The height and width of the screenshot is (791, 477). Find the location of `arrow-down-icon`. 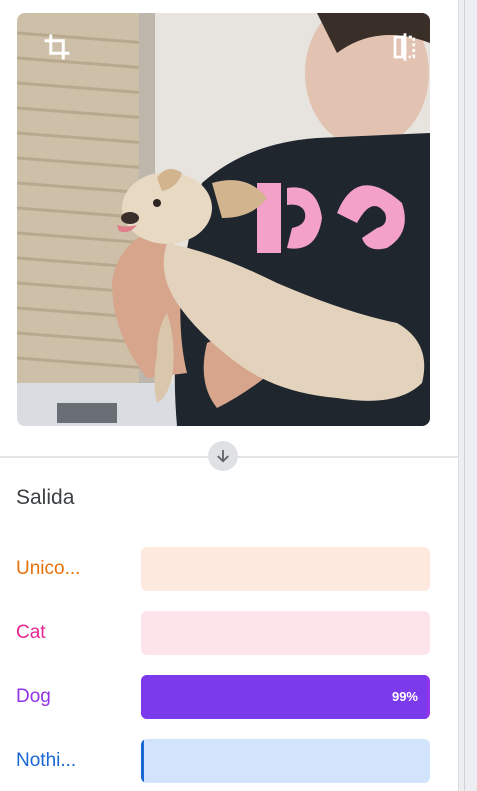

arrow-down-icon is located at coordinates (223, 456).